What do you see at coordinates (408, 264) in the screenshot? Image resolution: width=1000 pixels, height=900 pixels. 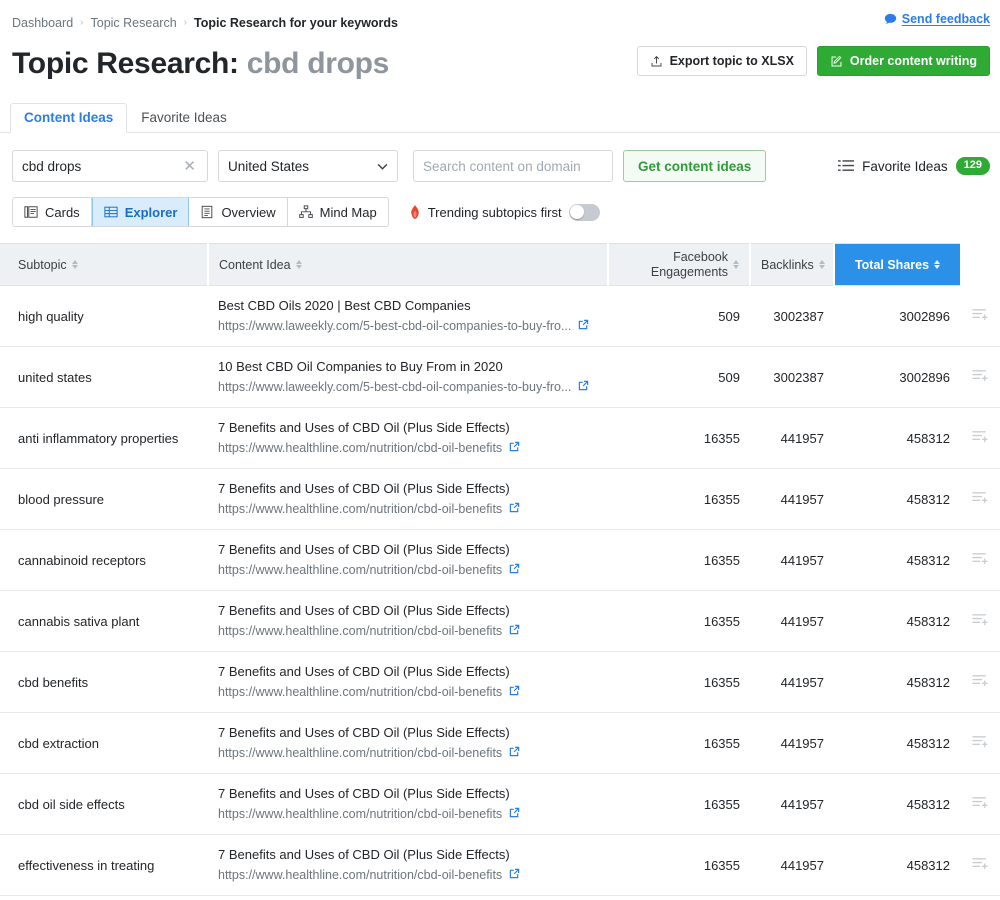 I see `column-header-content-idea: Content Idea` at bounding box center [408, 264].